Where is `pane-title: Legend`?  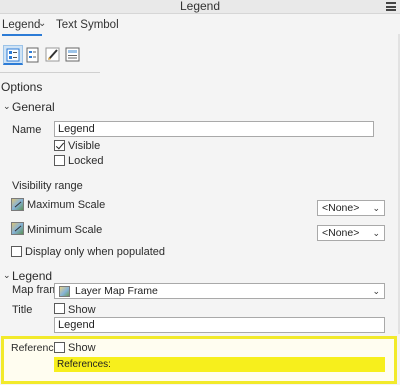 pane-title: Legend is located at coordinates (200, 6).